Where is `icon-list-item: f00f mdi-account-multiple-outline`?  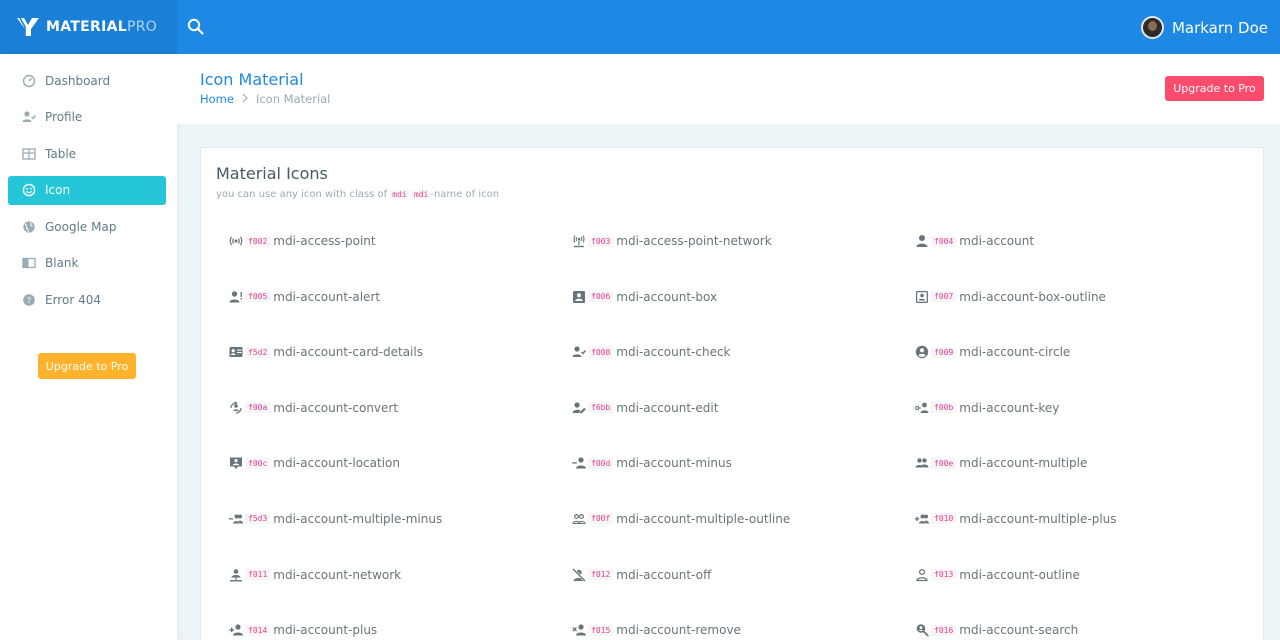 icon-list-item: f00f mdi-account-multiple-outline is located at coordinates (730, 519).